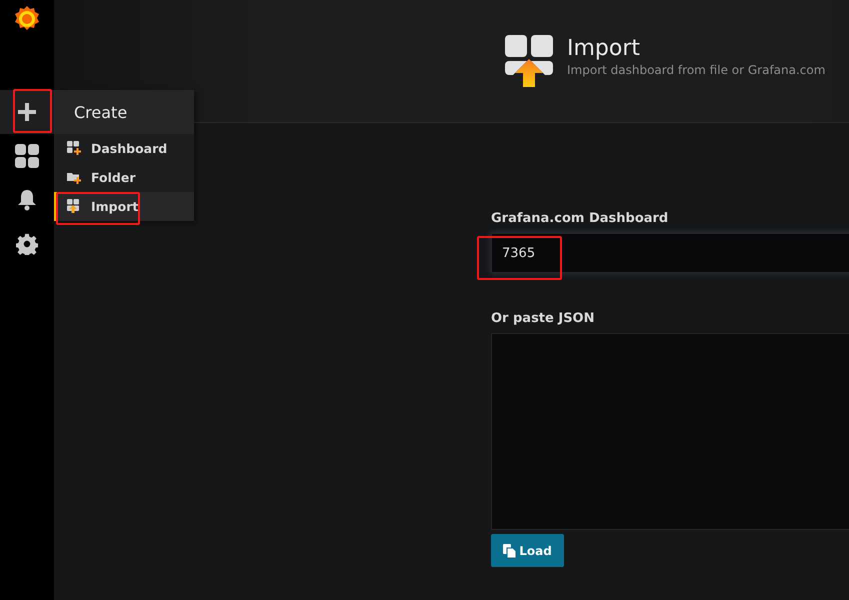 The image size is (849, 600). Describe the element at coordinates (124, 177) in the screenshot. I see `menu-item: Folder` at that location.